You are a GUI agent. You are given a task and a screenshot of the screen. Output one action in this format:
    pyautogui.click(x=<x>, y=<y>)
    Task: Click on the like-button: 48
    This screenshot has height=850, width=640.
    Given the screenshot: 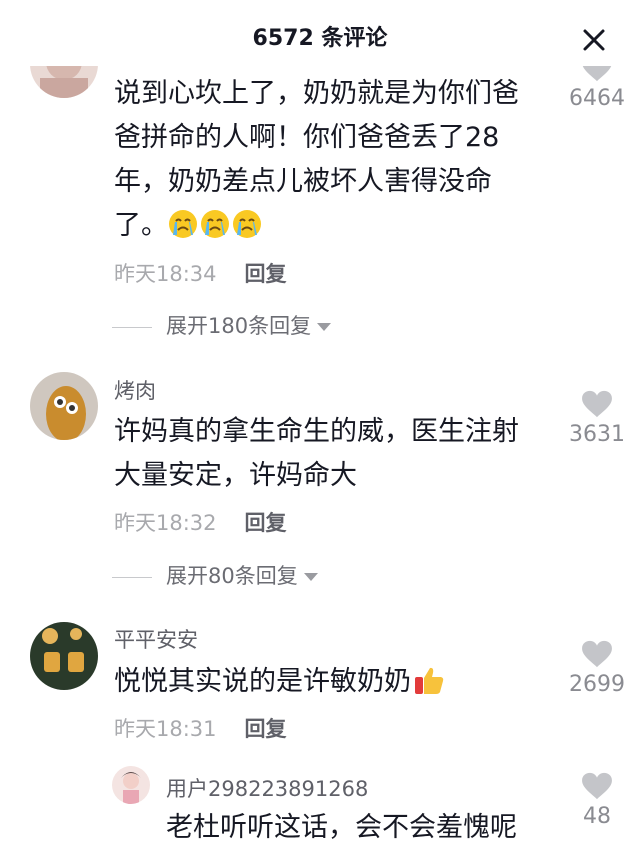 What is the action you would take?
    pyautogui.click(x=597, y=800)
    